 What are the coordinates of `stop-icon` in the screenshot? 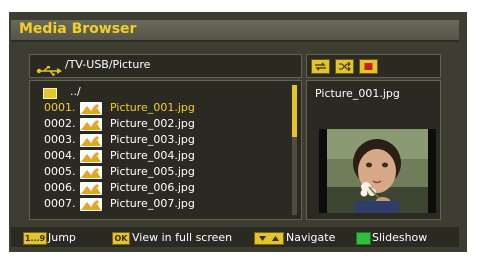 It's located at (368, 66).